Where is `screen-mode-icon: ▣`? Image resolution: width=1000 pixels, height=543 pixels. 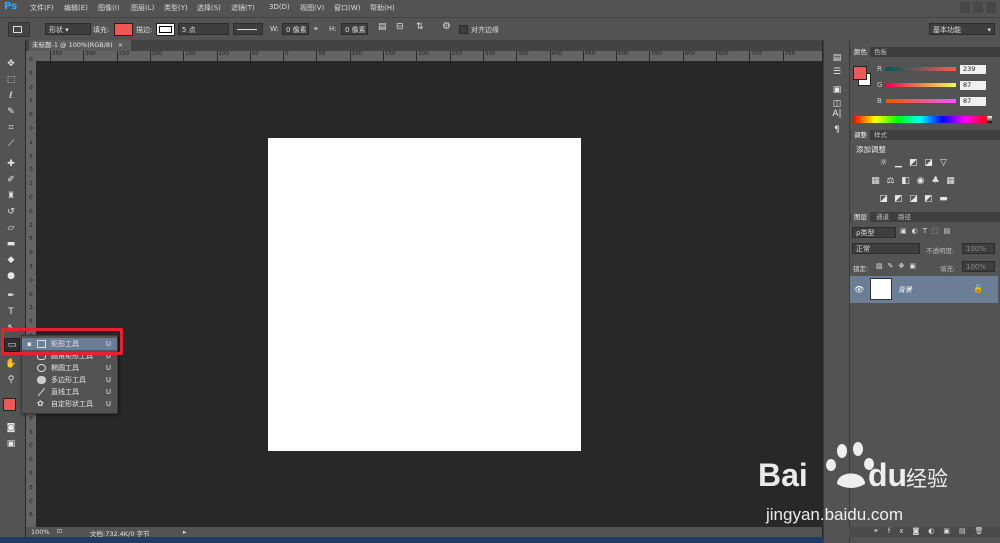
screen-mode-icon: ▣ is located at coordinates (11, 444).